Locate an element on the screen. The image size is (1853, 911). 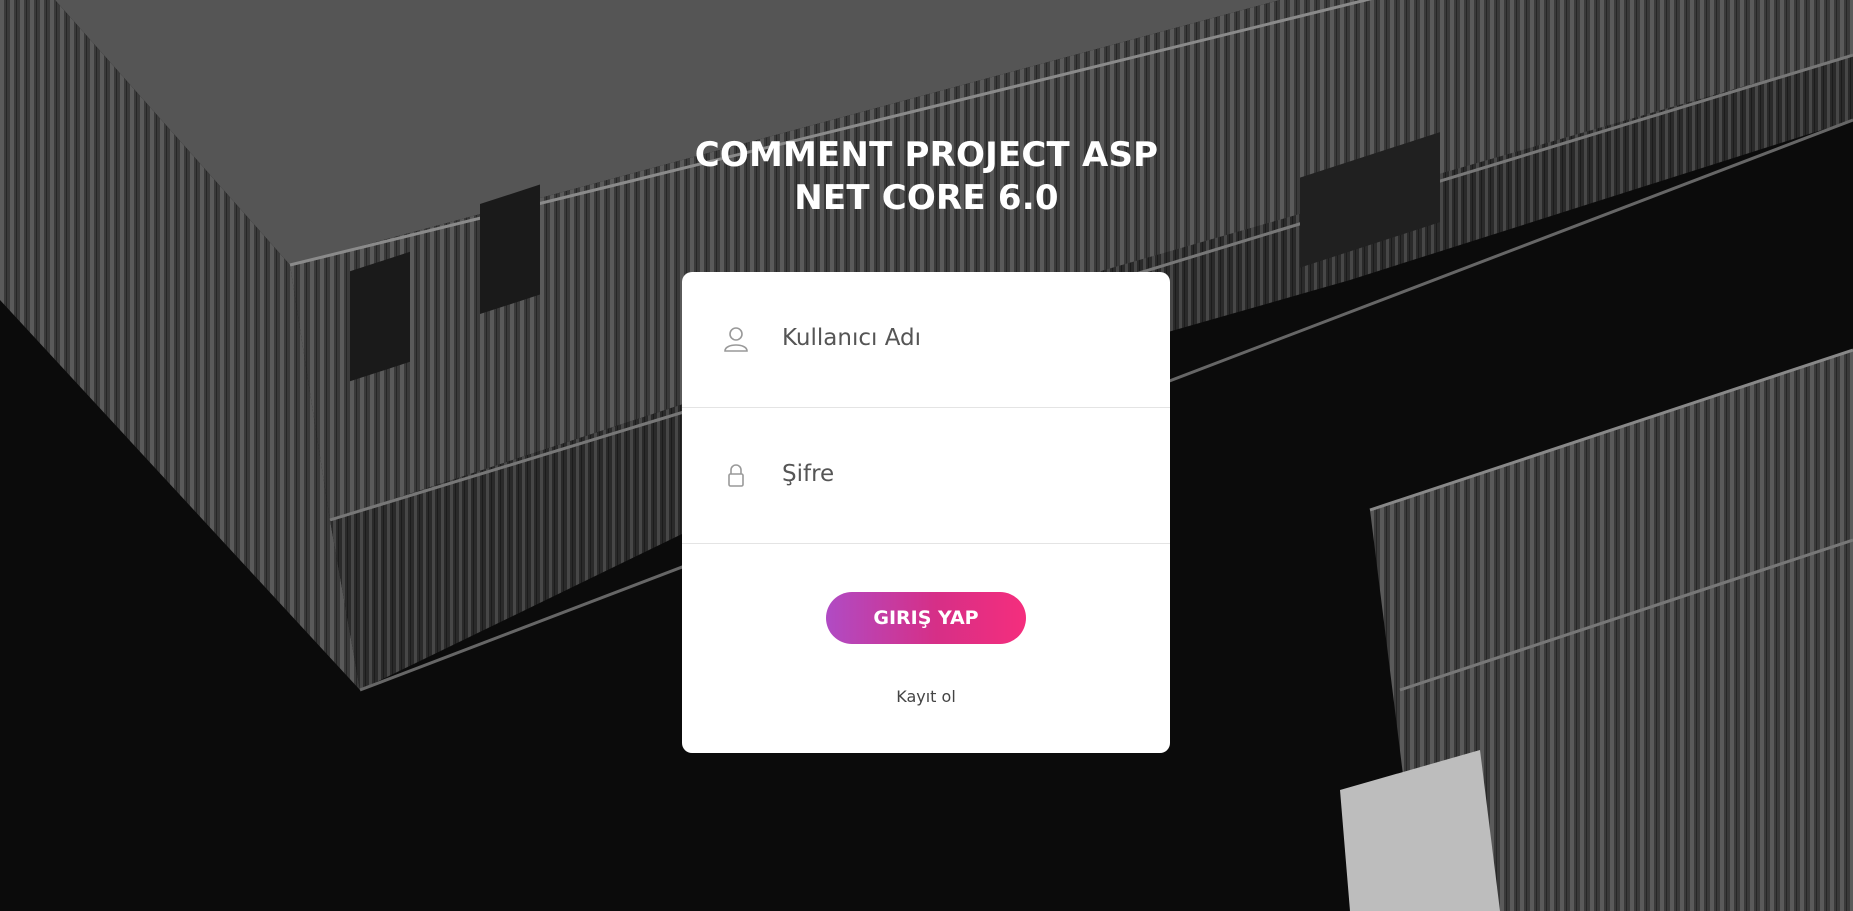
username-input is located at coordinates (962, 338).